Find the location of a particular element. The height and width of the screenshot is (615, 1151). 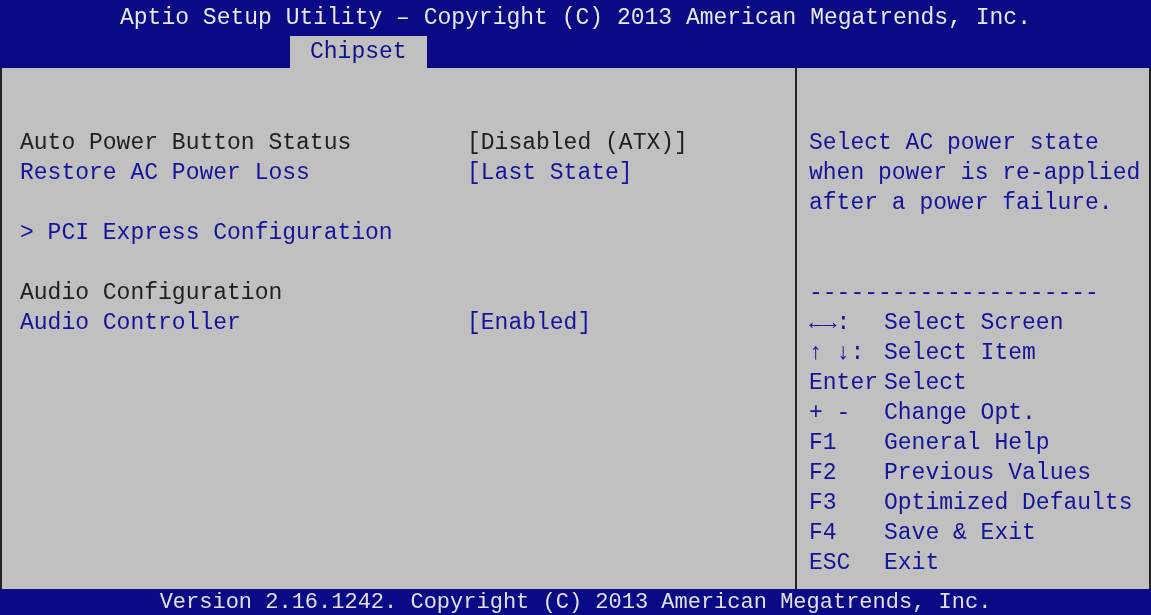

key-action: Select Item is located at coordinates (960, 353).